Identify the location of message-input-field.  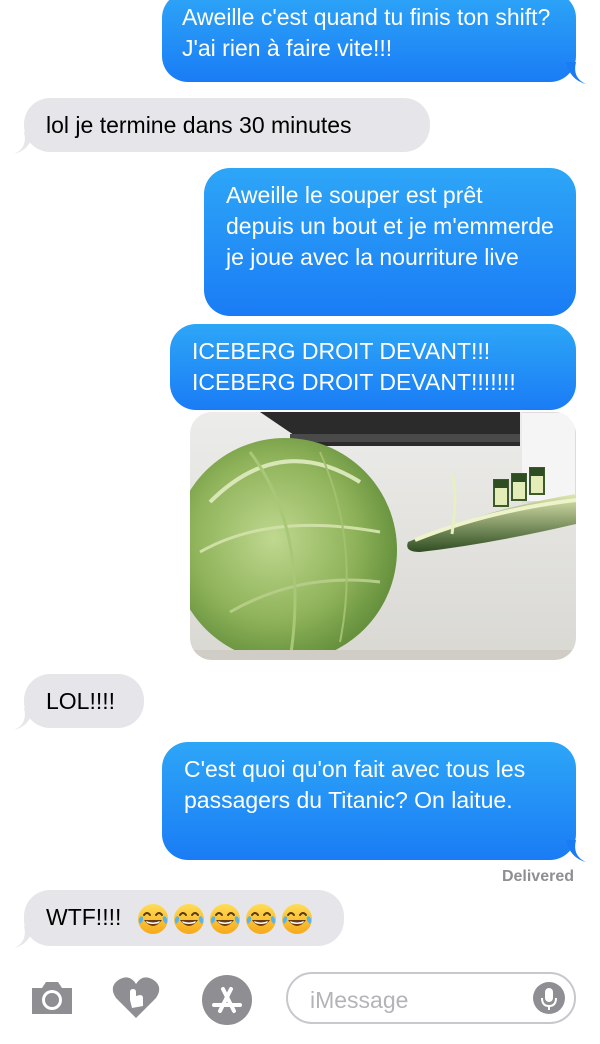
(431, 998).